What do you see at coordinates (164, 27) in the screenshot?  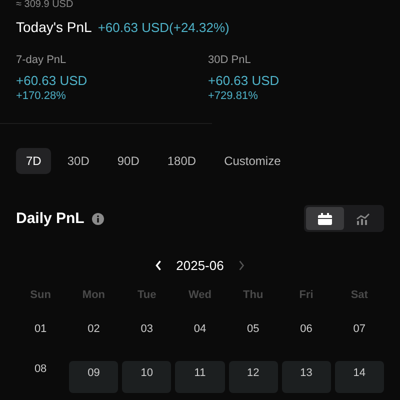 I see `today-pnl-value: +60.63 USD(+24.32%)` at bounding box center [164, 27].